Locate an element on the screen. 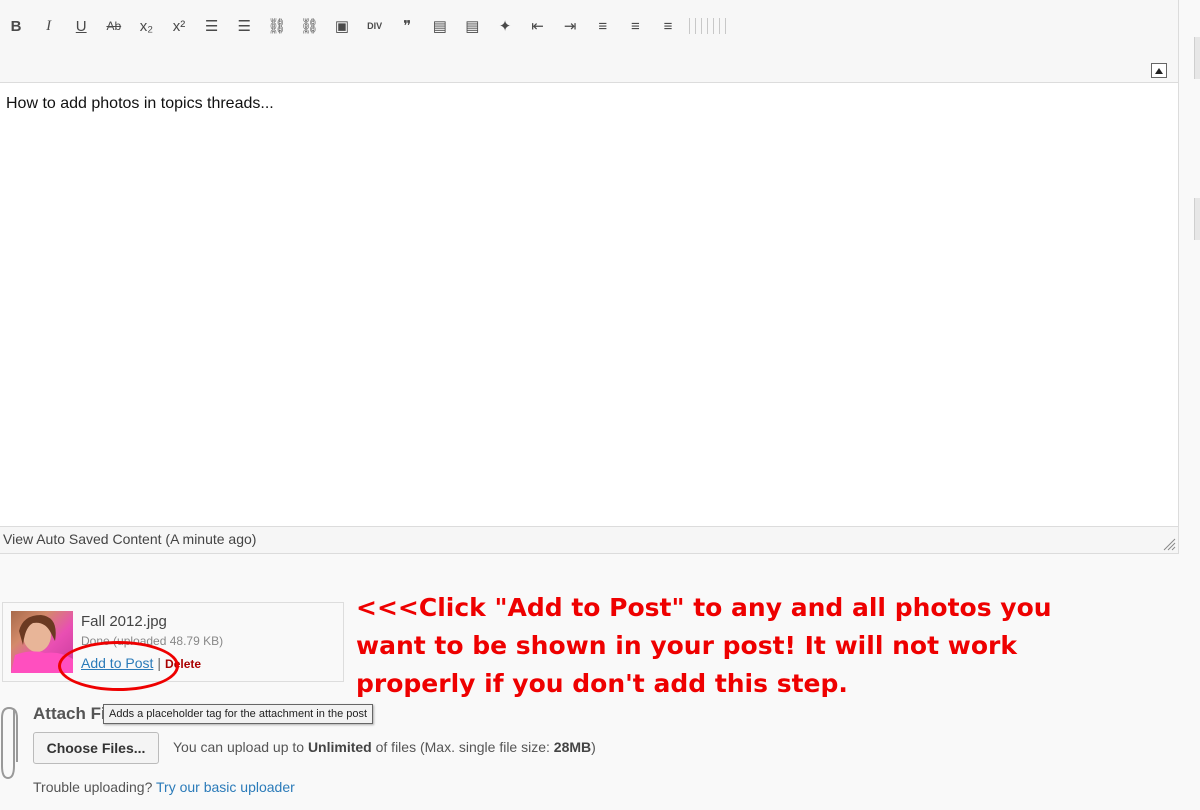 The image size is (1200, 810). italic-icon: I is located at coordinates (49, 25).